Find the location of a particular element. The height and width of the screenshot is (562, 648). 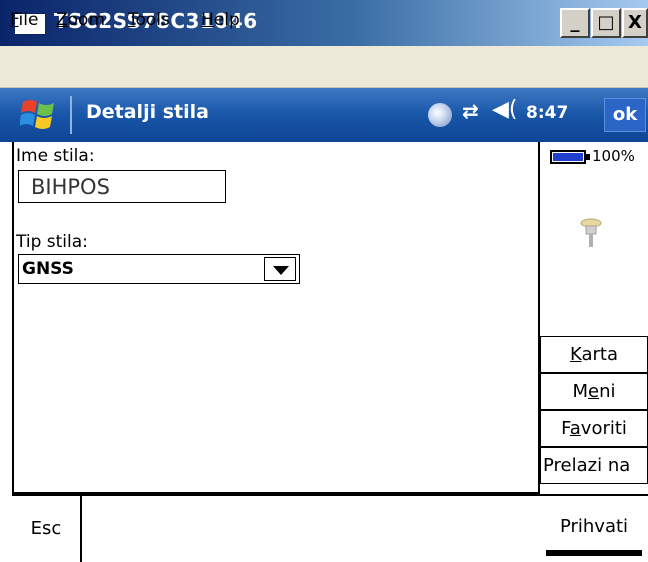

clock: 8:47 is located at coordinates (547, 113).